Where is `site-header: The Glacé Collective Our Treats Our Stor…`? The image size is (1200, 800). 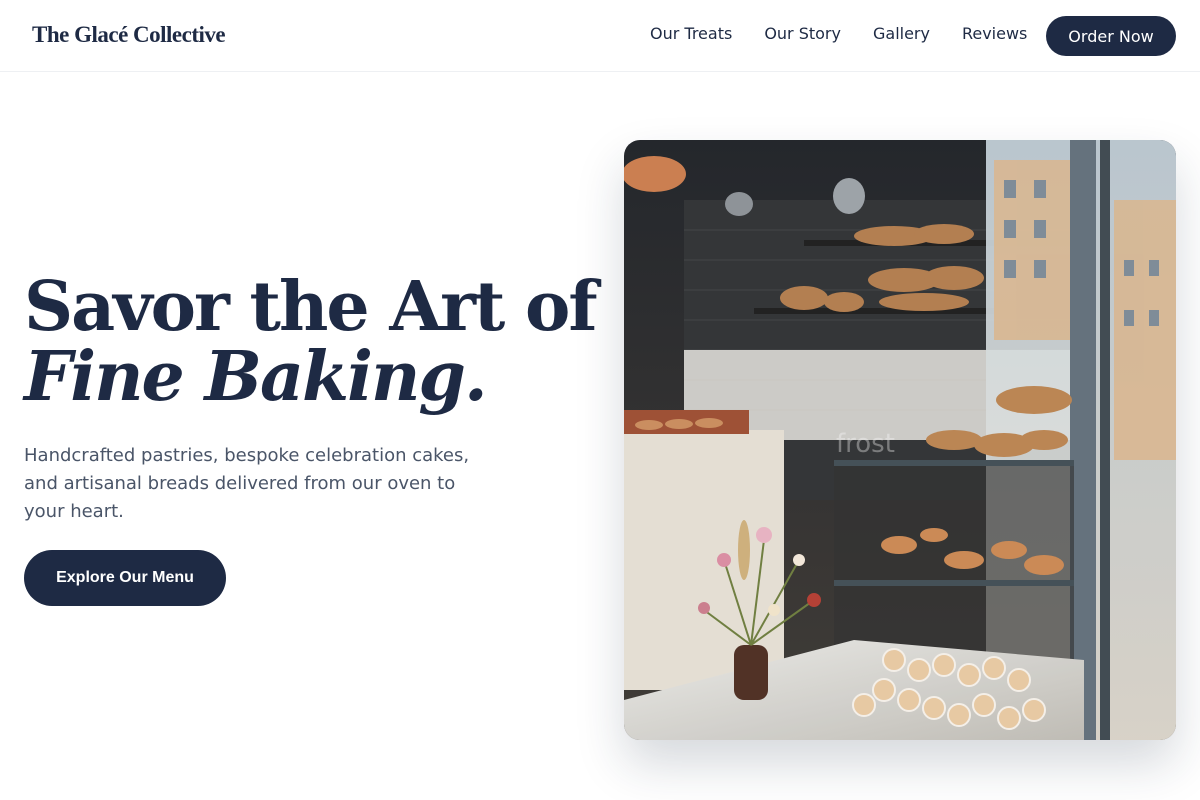
site-header: The Glacé Collective Our Treats Our Stor… is located at coordinates (600, 36).